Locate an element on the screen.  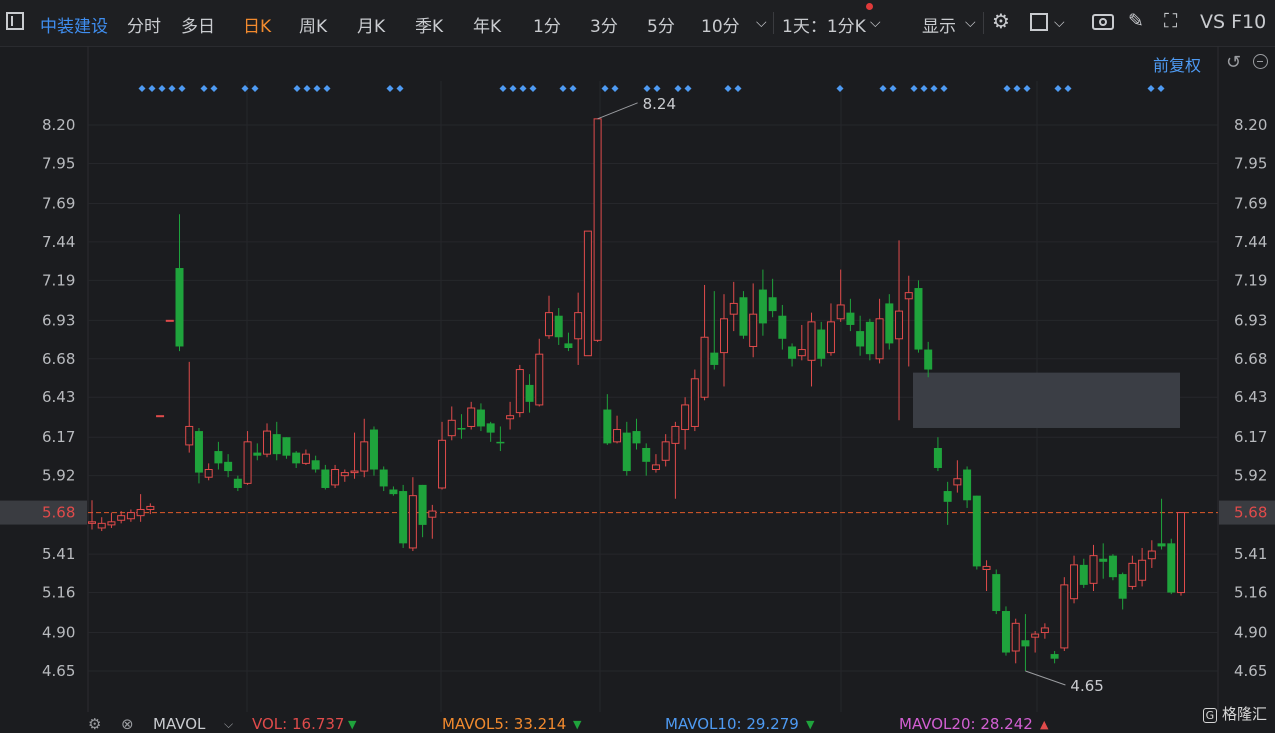
close-icon: ⊗ is located at coordinates (127, 724).